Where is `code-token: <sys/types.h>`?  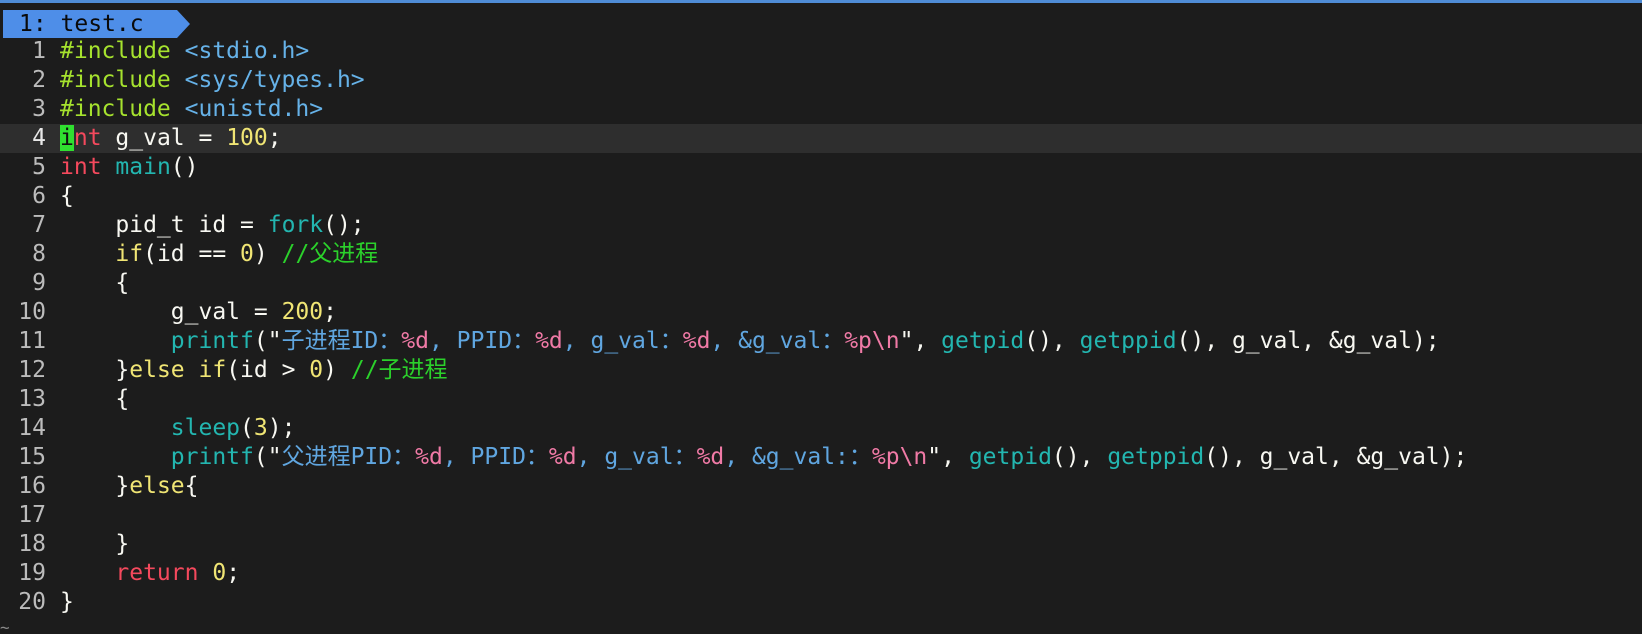 code-token: <sys/types.h> is located at coordinates (274, 80).